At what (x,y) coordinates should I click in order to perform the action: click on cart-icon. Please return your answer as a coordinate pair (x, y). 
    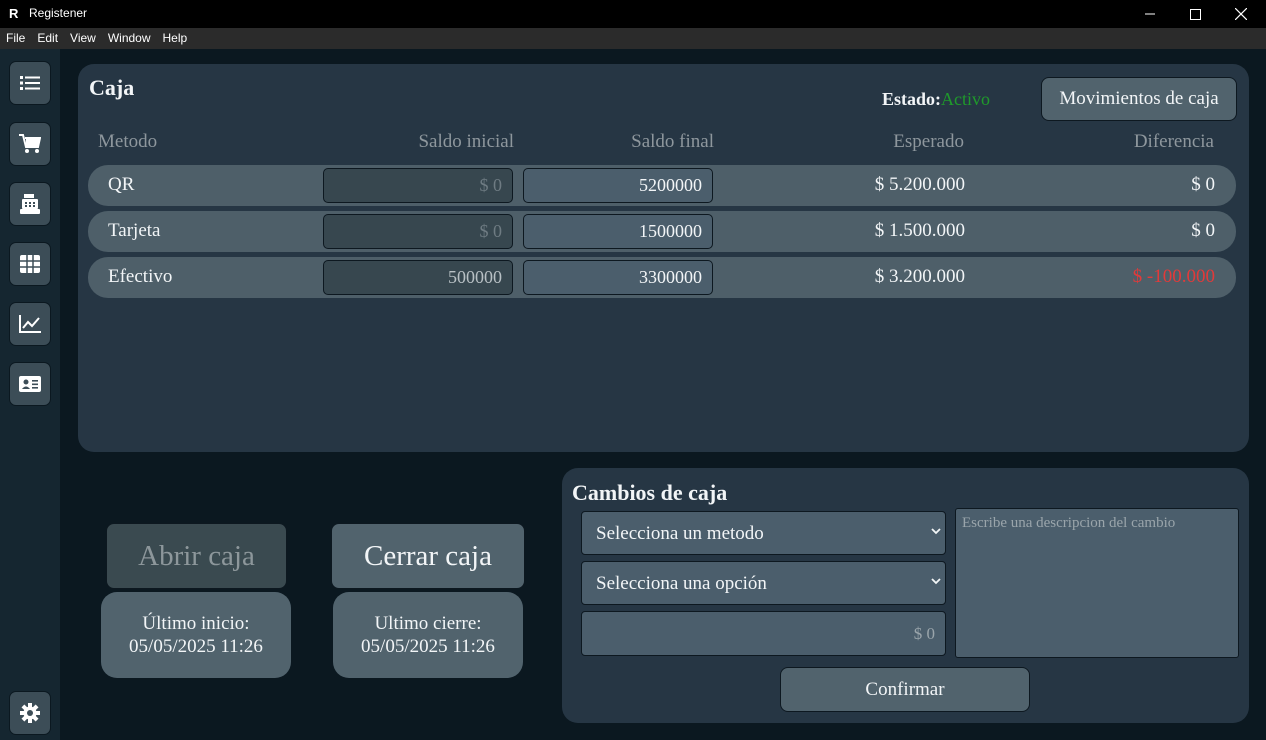
    Looking at the image, I should click on (30, 143).